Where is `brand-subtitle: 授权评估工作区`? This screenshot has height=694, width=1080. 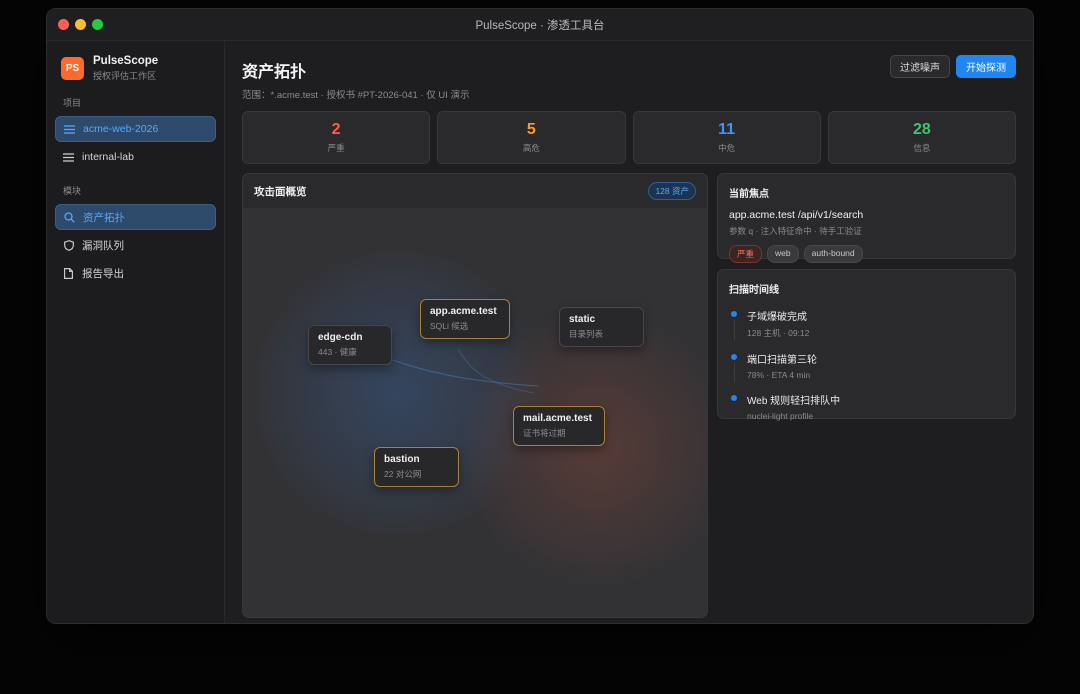 brand-subtitle: 授权评估工作区 is located at coordinates (125, 76).